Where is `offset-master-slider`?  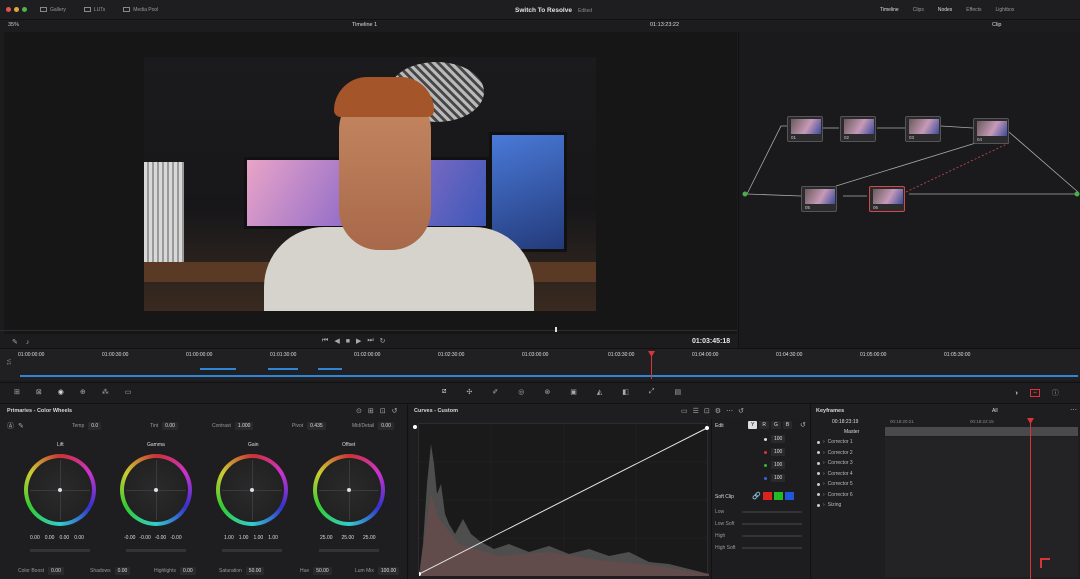
offset-master-slider is located at coordinates (349, 550).